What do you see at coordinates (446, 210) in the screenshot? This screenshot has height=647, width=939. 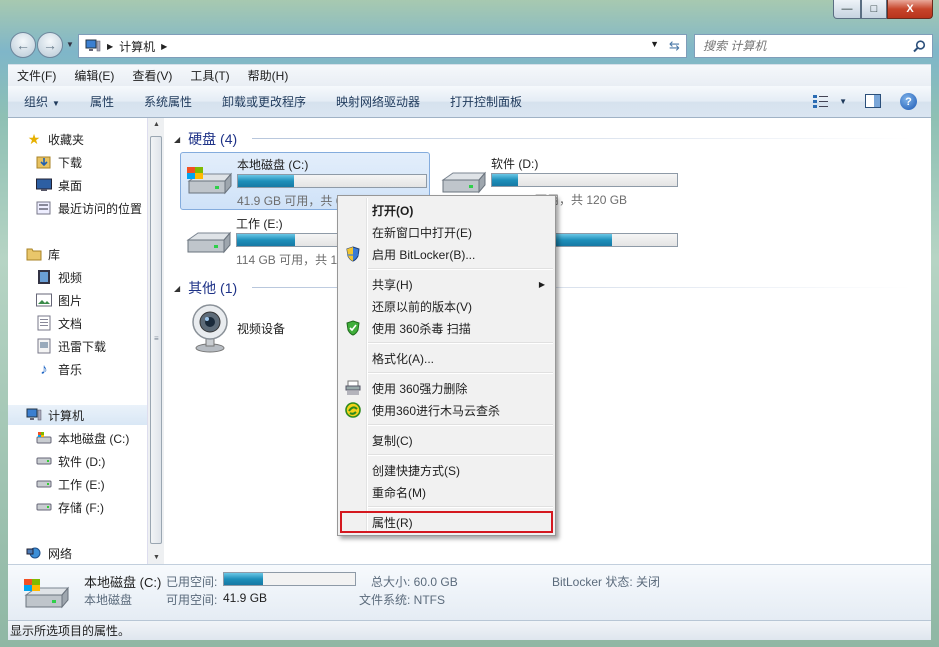 I see `cm-item-open: 打开(O)` at bounding box center [446, 210].